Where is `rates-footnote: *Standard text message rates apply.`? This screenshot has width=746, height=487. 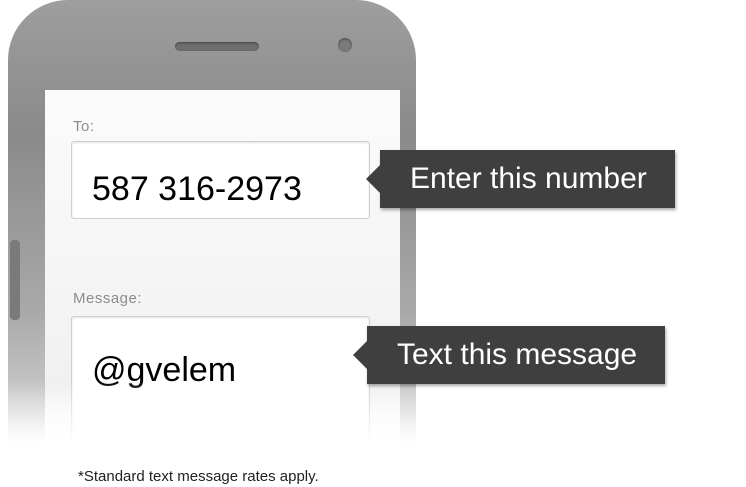 rates-footnote: *Standard text message rates apply. is located at coordinates (198, 476).